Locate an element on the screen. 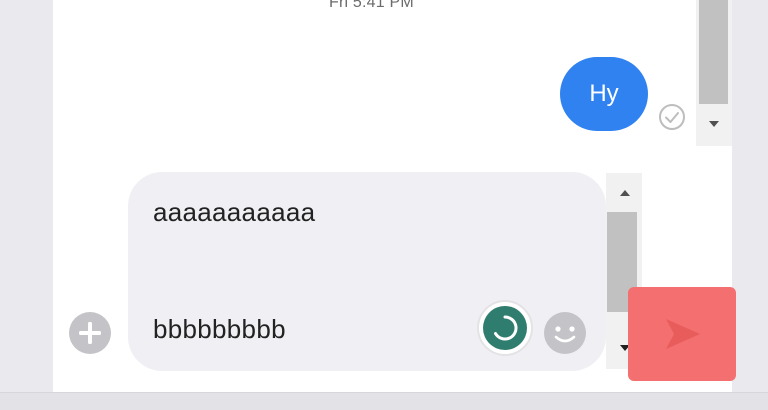 This screenshot has width=768, height=410. message-timestamp: Fri 5:41 PM is located at coordinates (371, 5).